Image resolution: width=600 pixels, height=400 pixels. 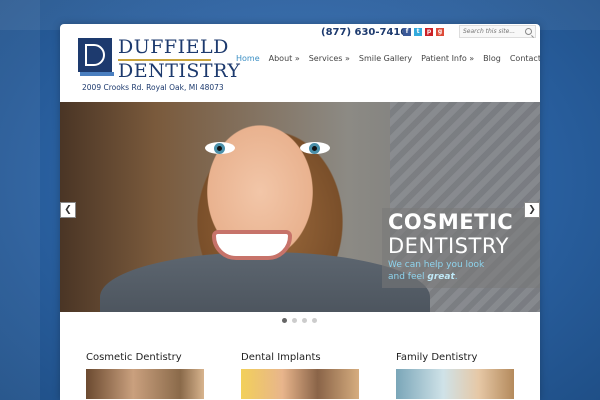 I want to click on hero-eye-left, so click(x=220, y=148).